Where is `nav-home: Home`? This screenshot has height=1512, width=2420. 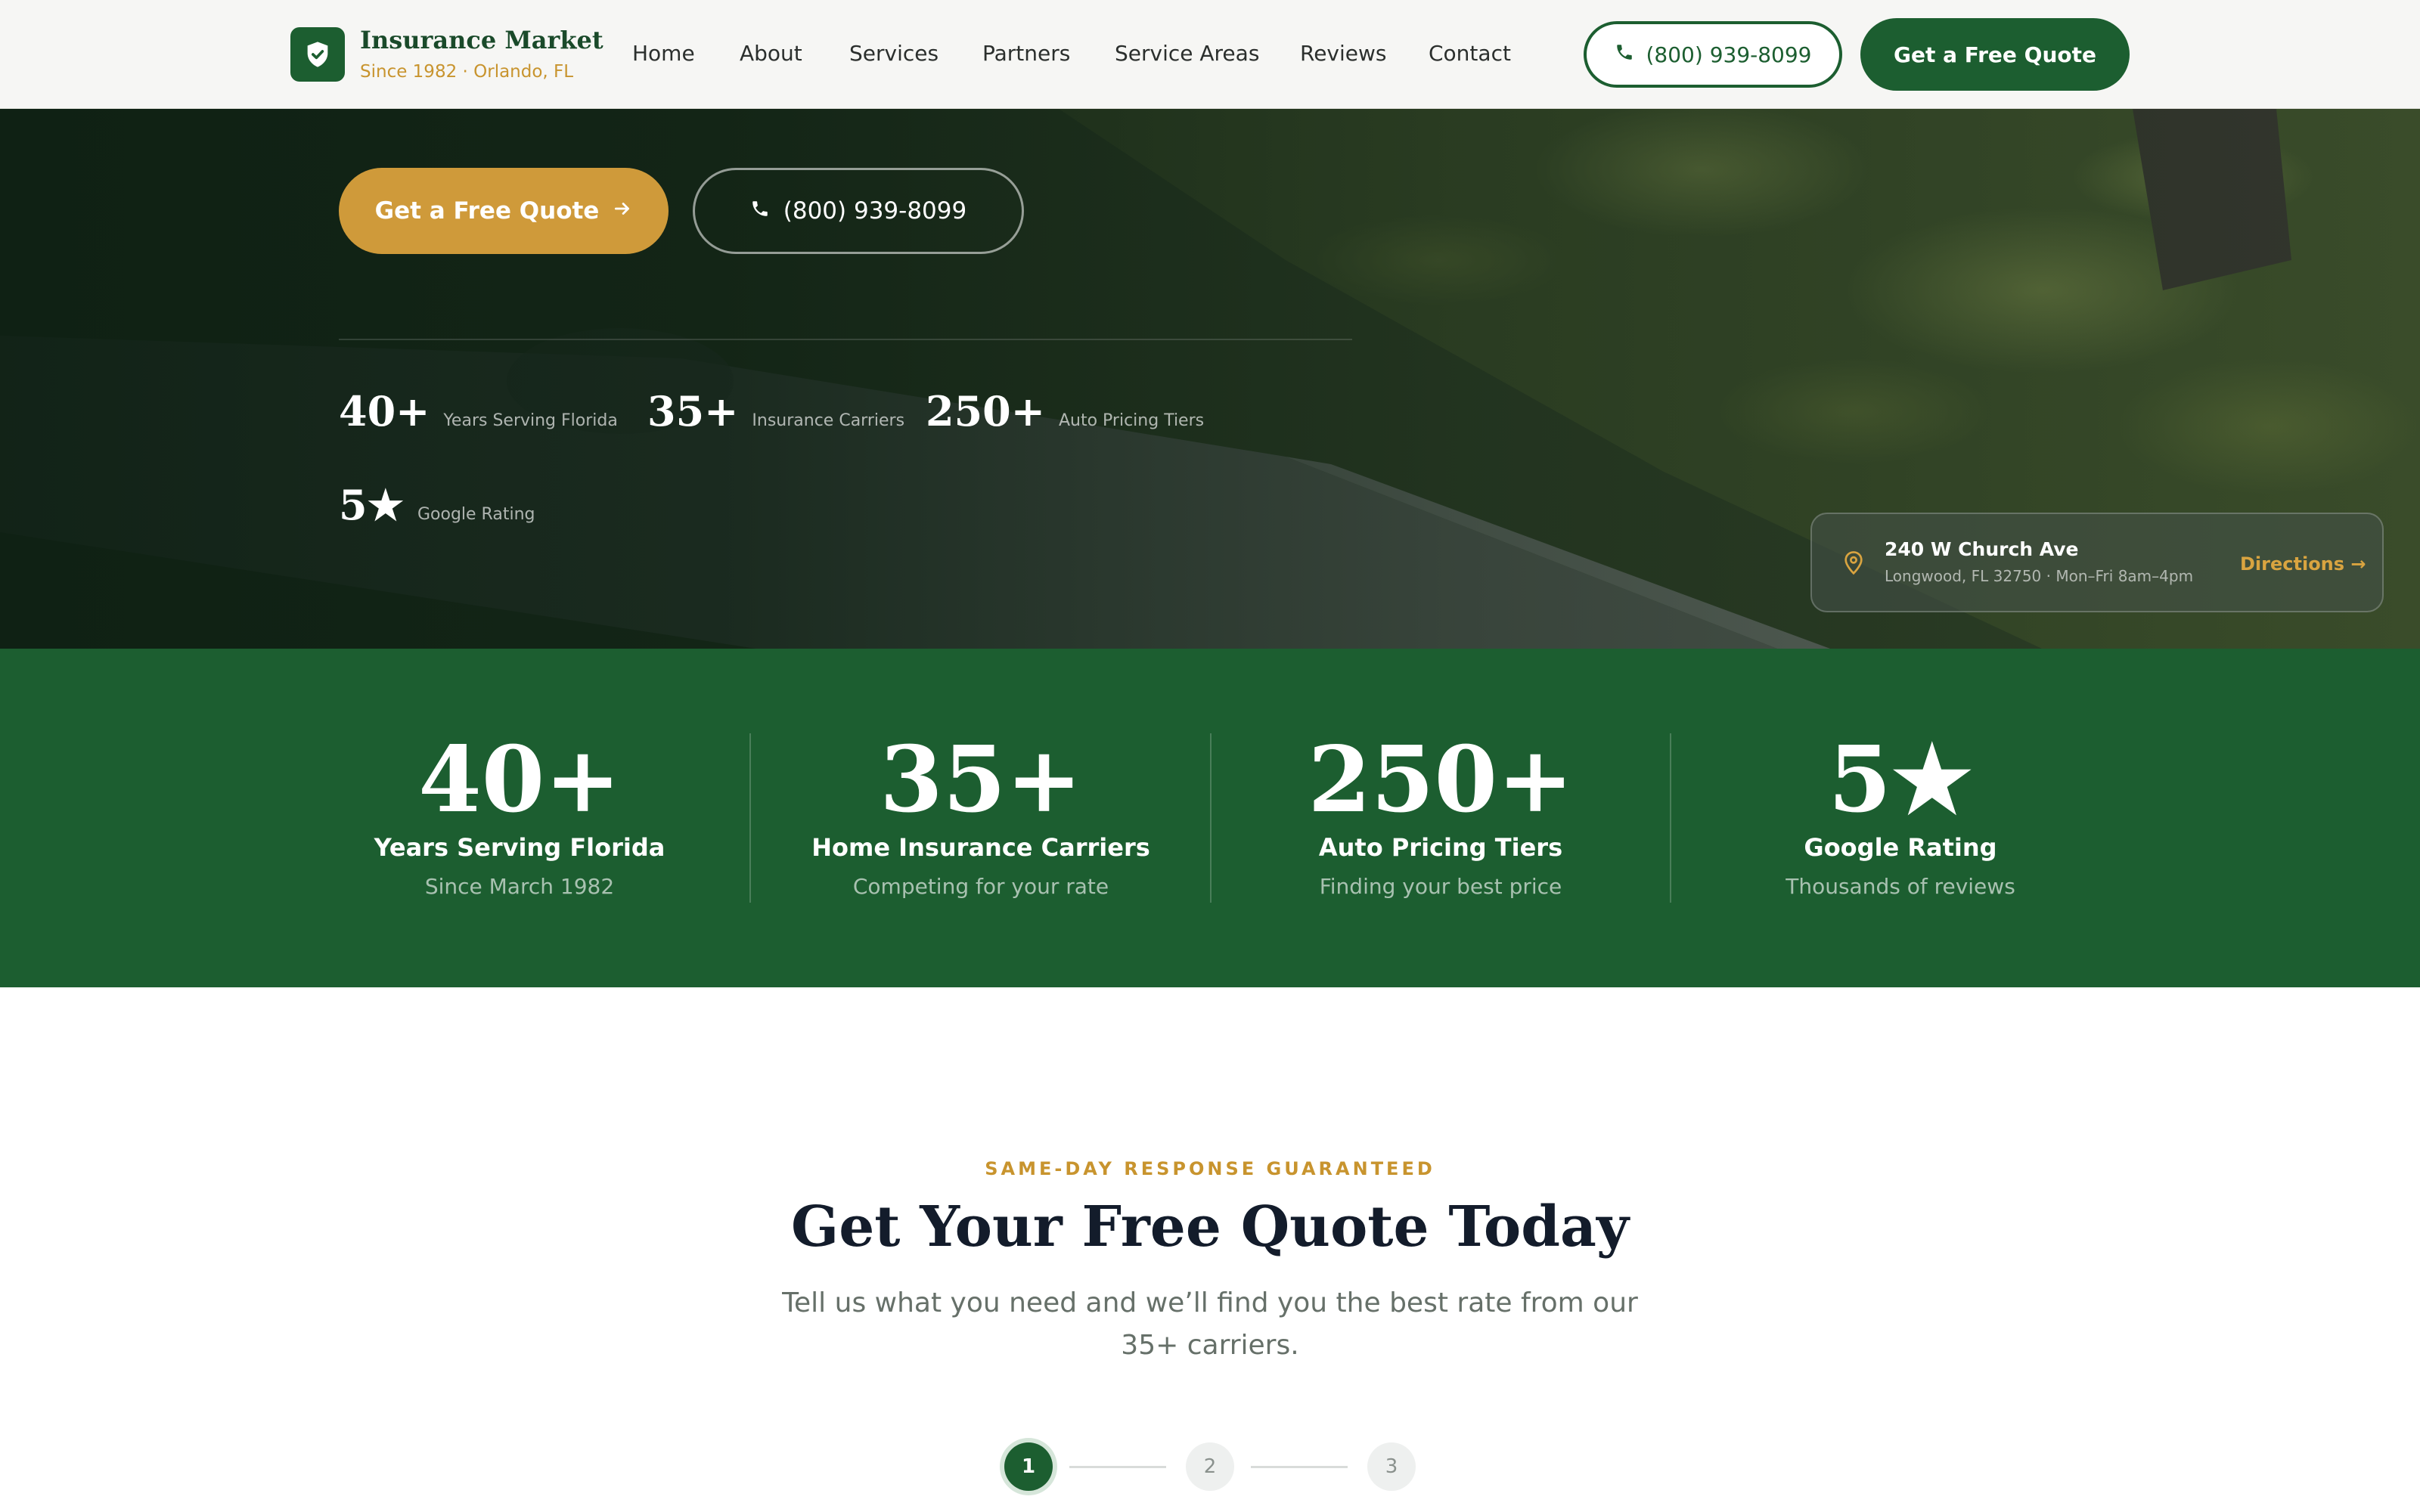 nav-home: Home is located at coordinates (663, 54).